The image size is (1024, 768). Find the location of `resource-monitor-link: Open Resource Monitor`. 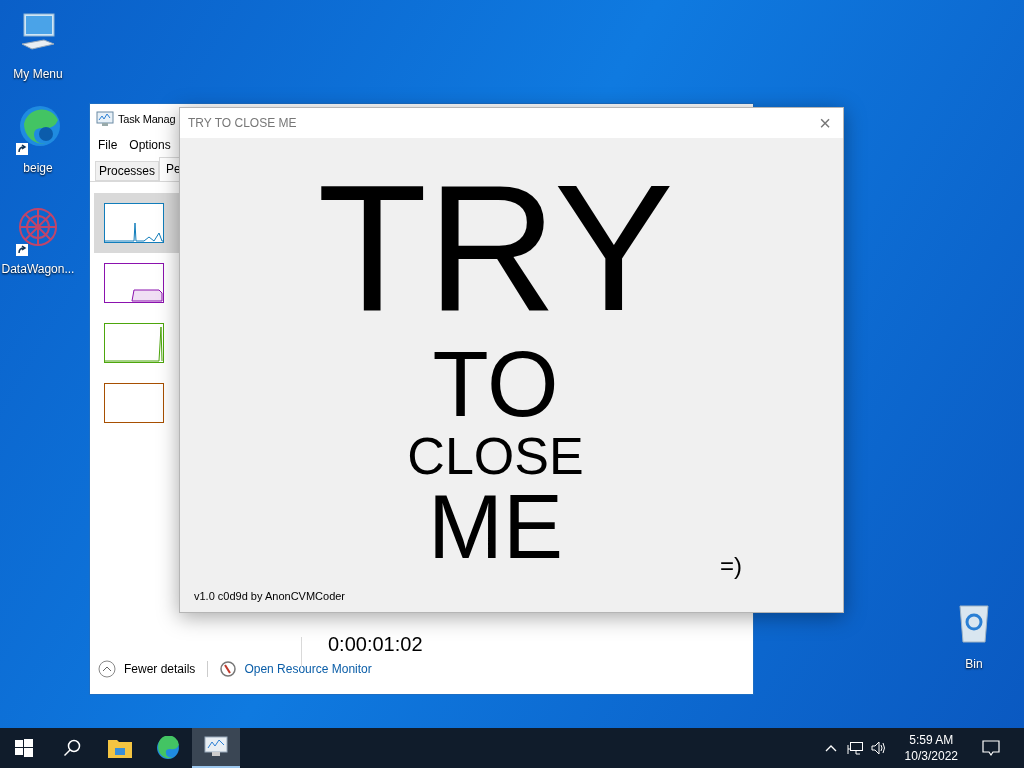

resource-monitor-link: Open Resource Monitor is located at coordinates (308, 669).